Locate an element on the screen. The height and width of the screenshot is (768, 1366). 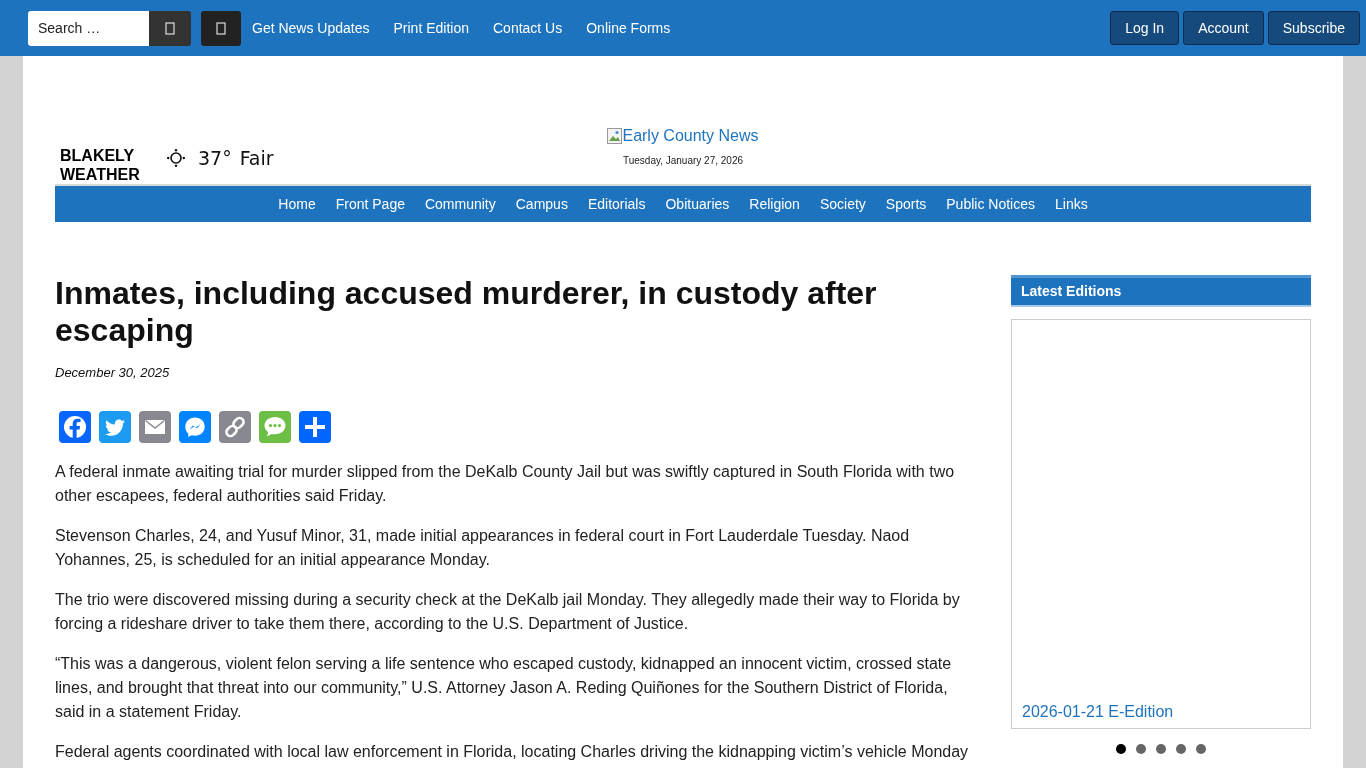
main-nav-link: Society is located at coordinates (842, 204).